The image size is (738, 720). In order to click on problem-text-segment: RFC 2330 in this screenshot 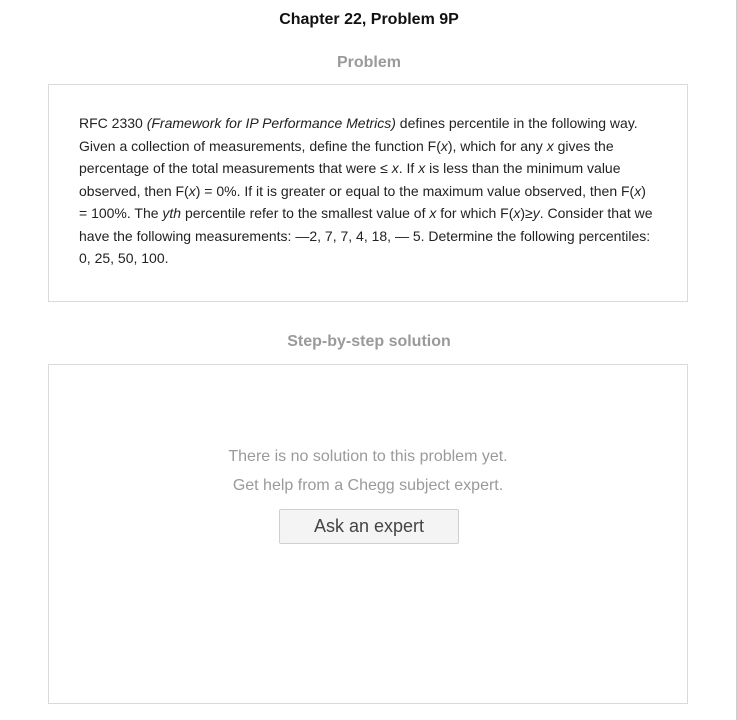, I will do `click(113, 123)`.